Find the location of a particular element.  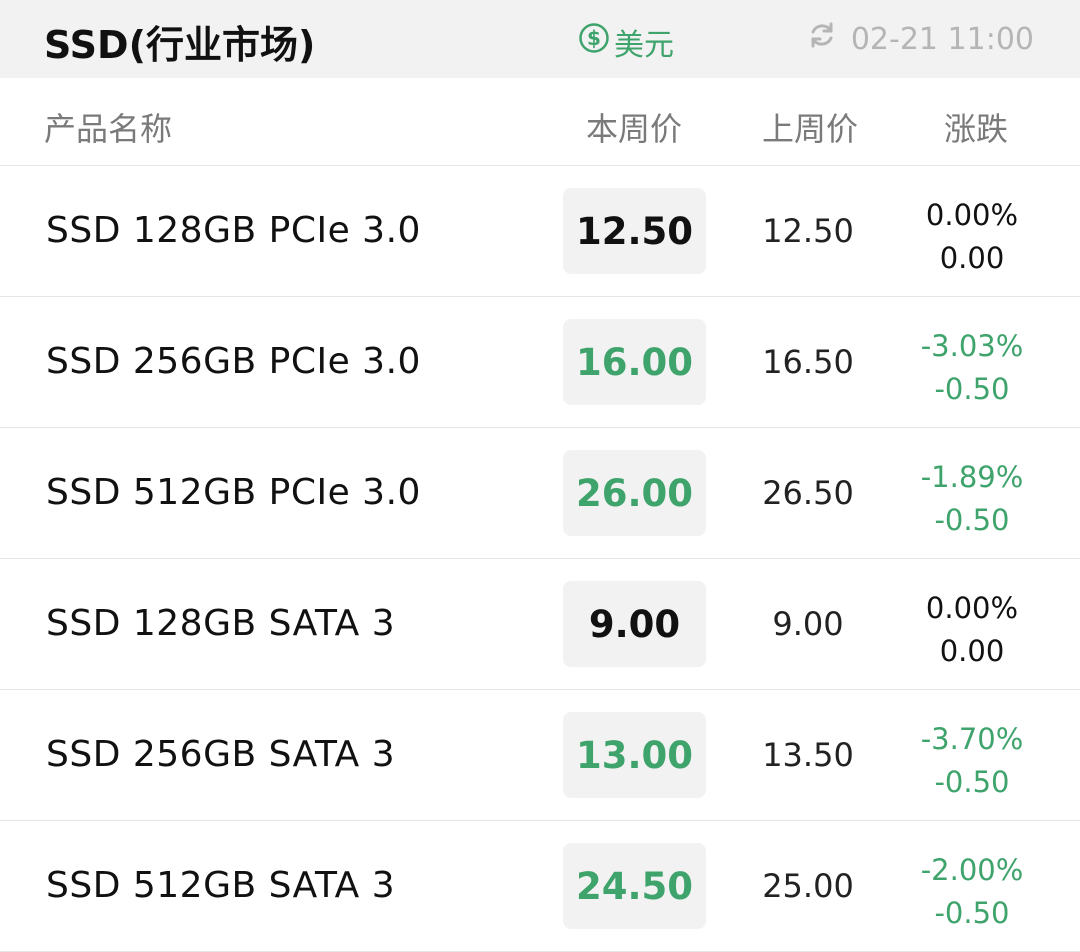

refresh-icon is located at coordinates (822, 39).